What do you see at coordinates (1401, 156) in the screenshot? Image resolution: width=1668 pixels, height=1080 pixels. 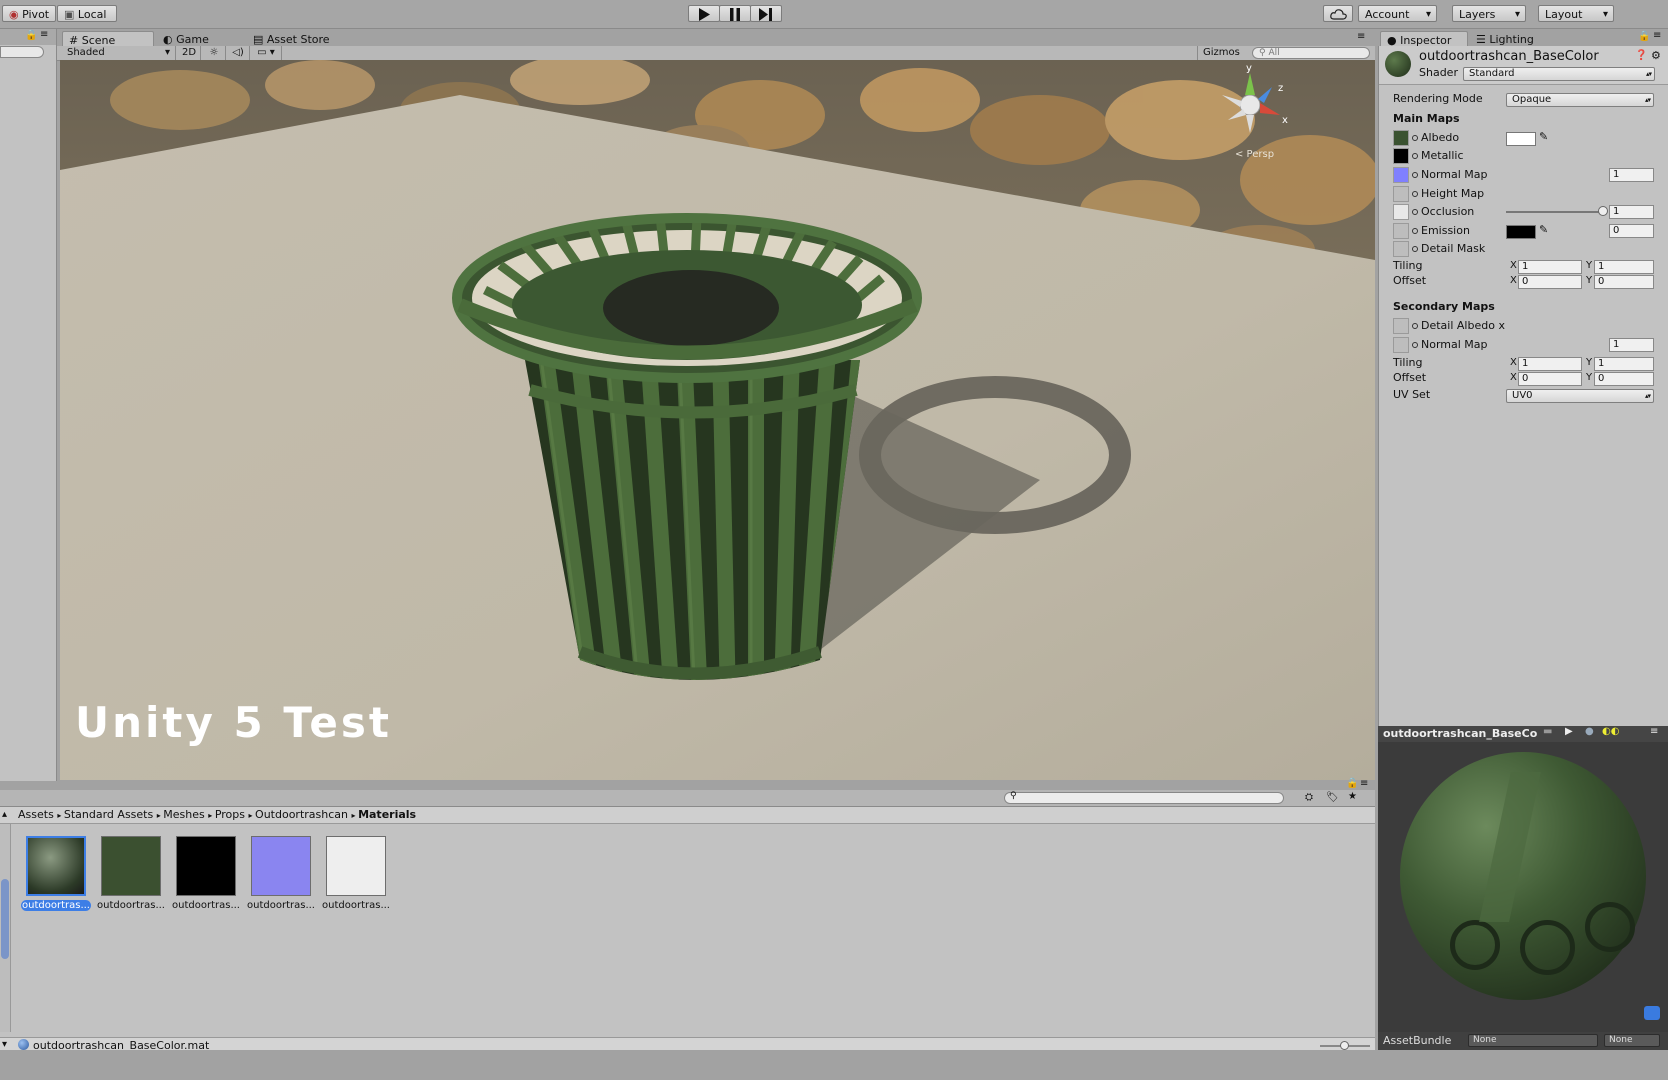 I see `metallic-texture-slot` at bounding box center [1401, 156].